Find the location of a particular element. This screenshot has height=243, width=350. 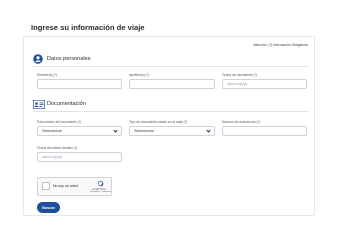

issuing-country-selected: Seleccionar is located at coordinates (52, 131).